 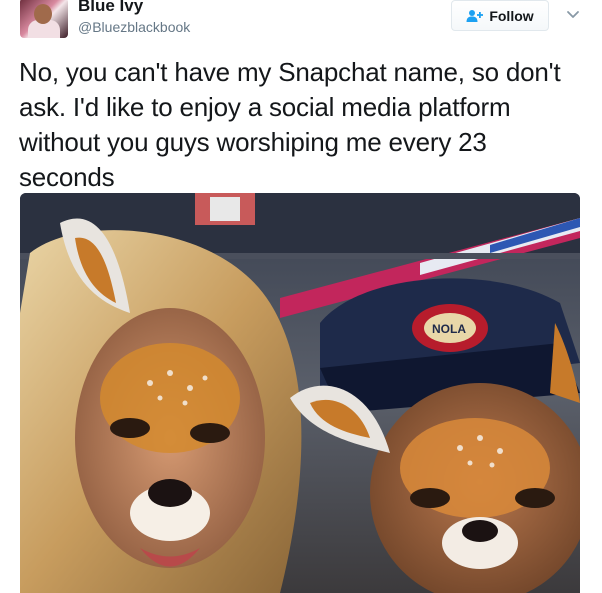 What do you see at coordinates (573, 15) in the screenshot?
I see `chevron-down-icon` at bounding box center [573, 15].